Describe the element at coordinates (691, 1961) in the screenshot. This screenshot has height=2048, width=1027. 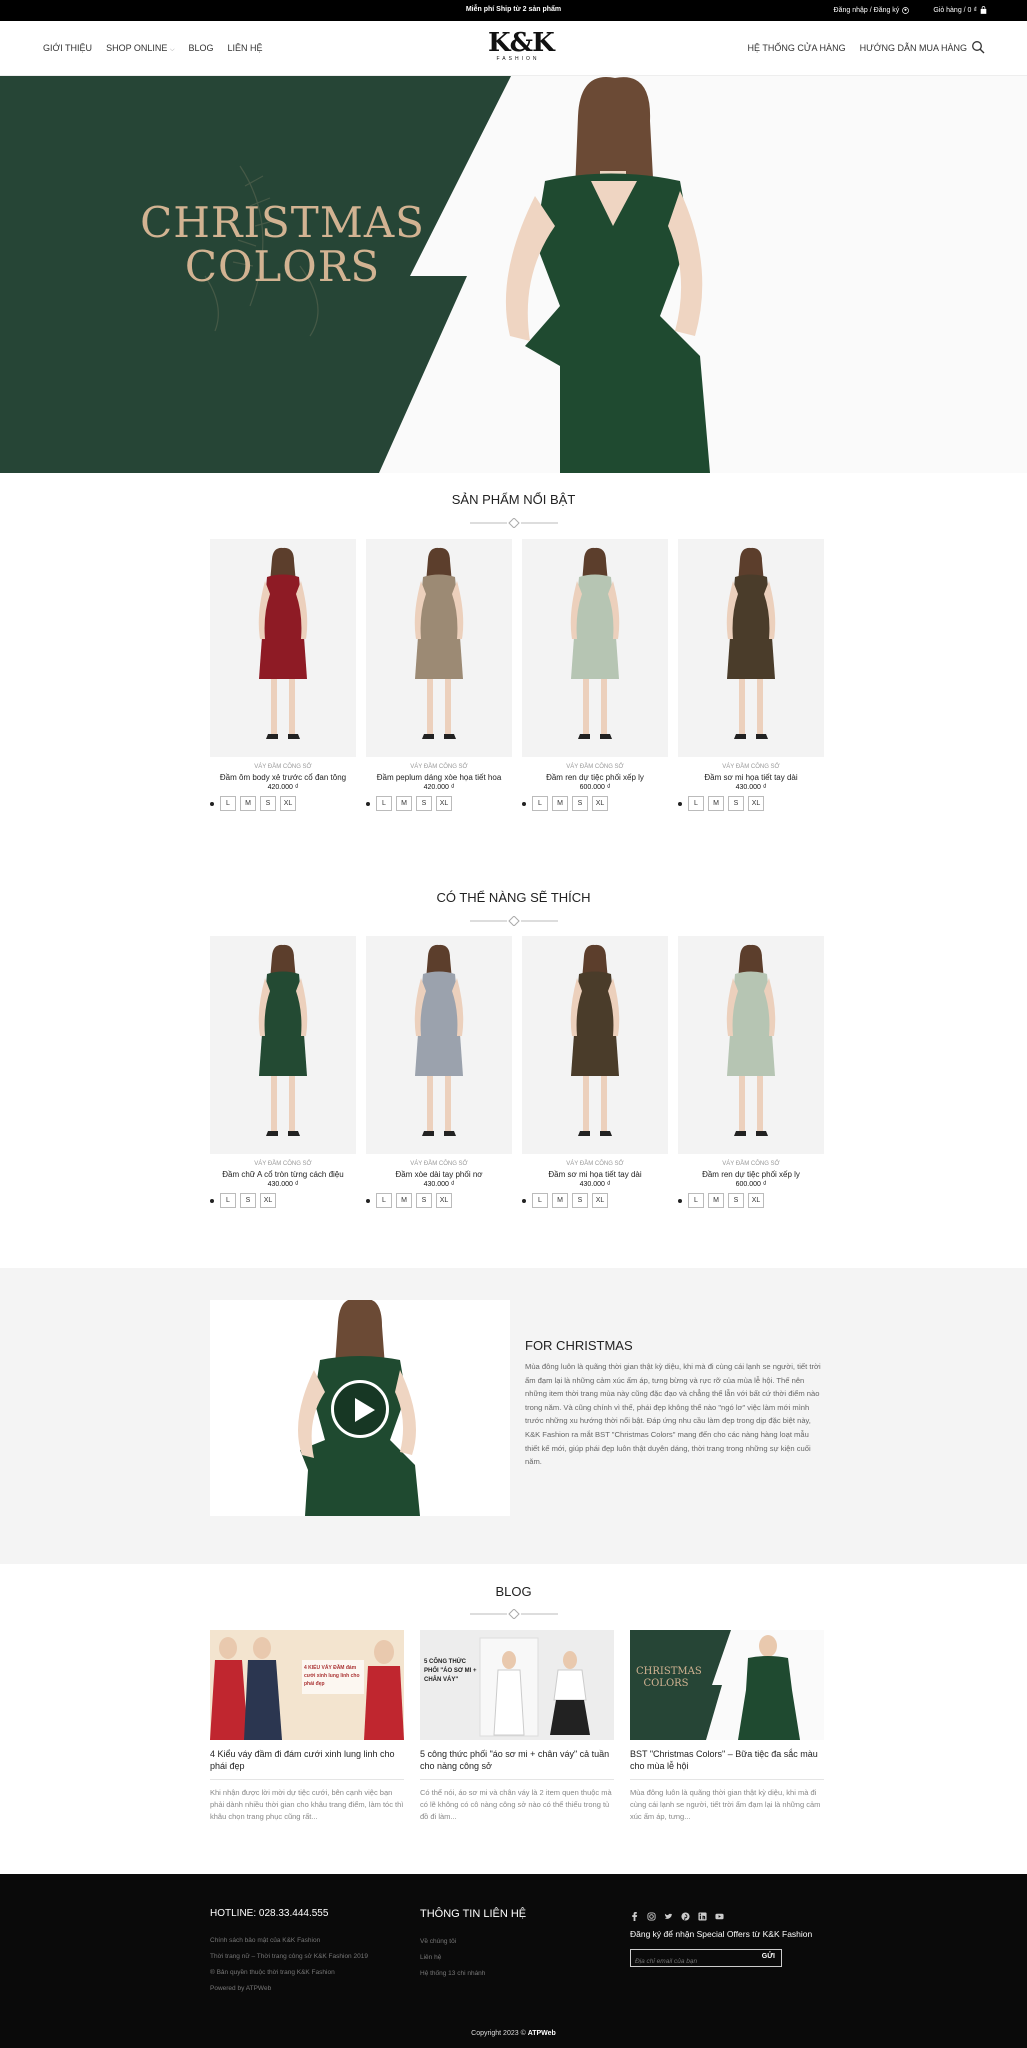
I see `email-input` at that location.